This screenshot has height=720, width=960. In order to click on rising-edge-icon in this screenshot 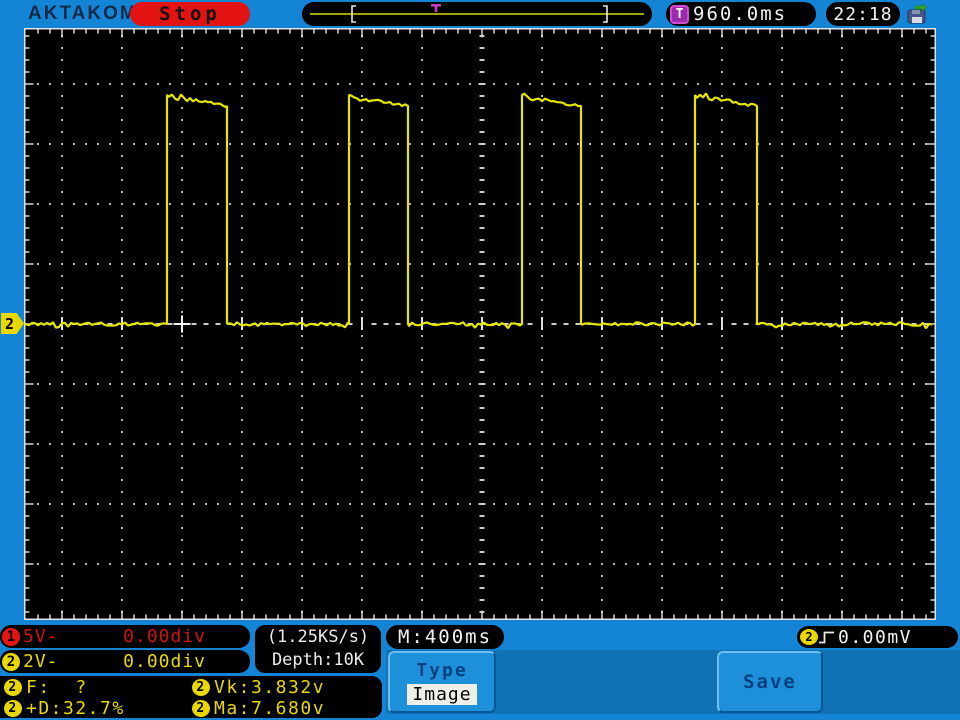, I will do `click(826, 637)`.